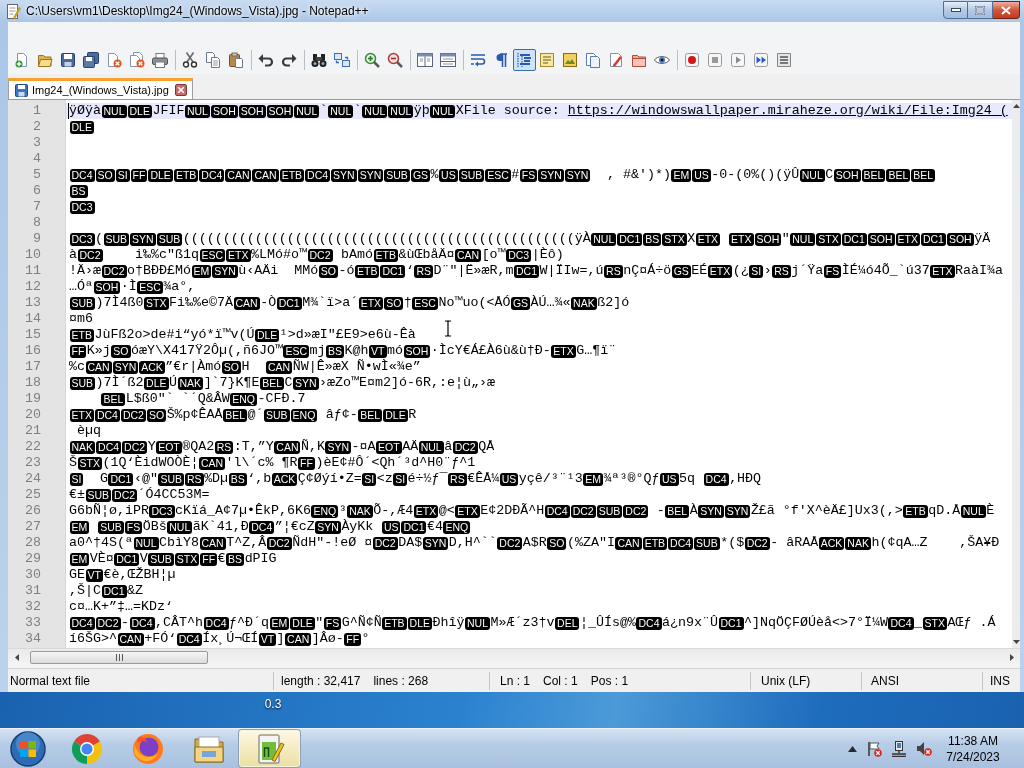  Describe the element at coordinates (990, 510) in the screenshot. I see `code-text: È` at that location.